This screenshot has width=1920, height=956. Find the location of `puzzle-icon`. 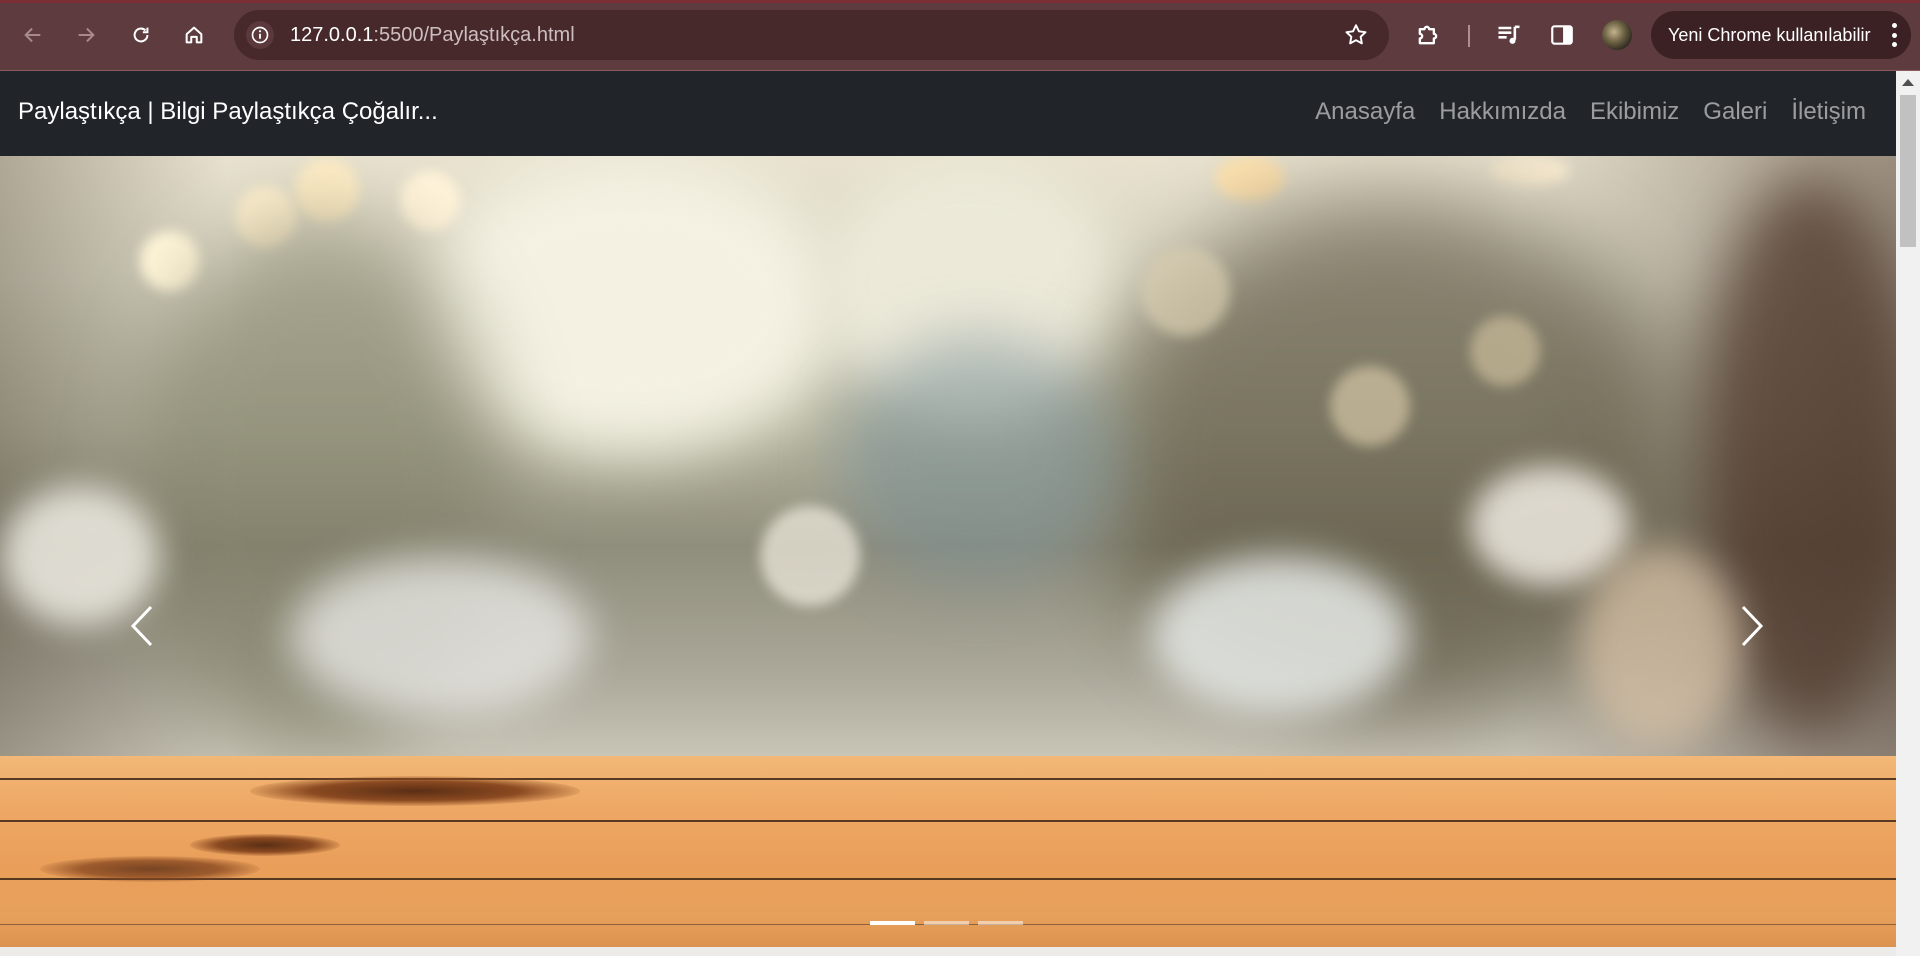

puzzle-icon is located at coordinates (1428, 35).